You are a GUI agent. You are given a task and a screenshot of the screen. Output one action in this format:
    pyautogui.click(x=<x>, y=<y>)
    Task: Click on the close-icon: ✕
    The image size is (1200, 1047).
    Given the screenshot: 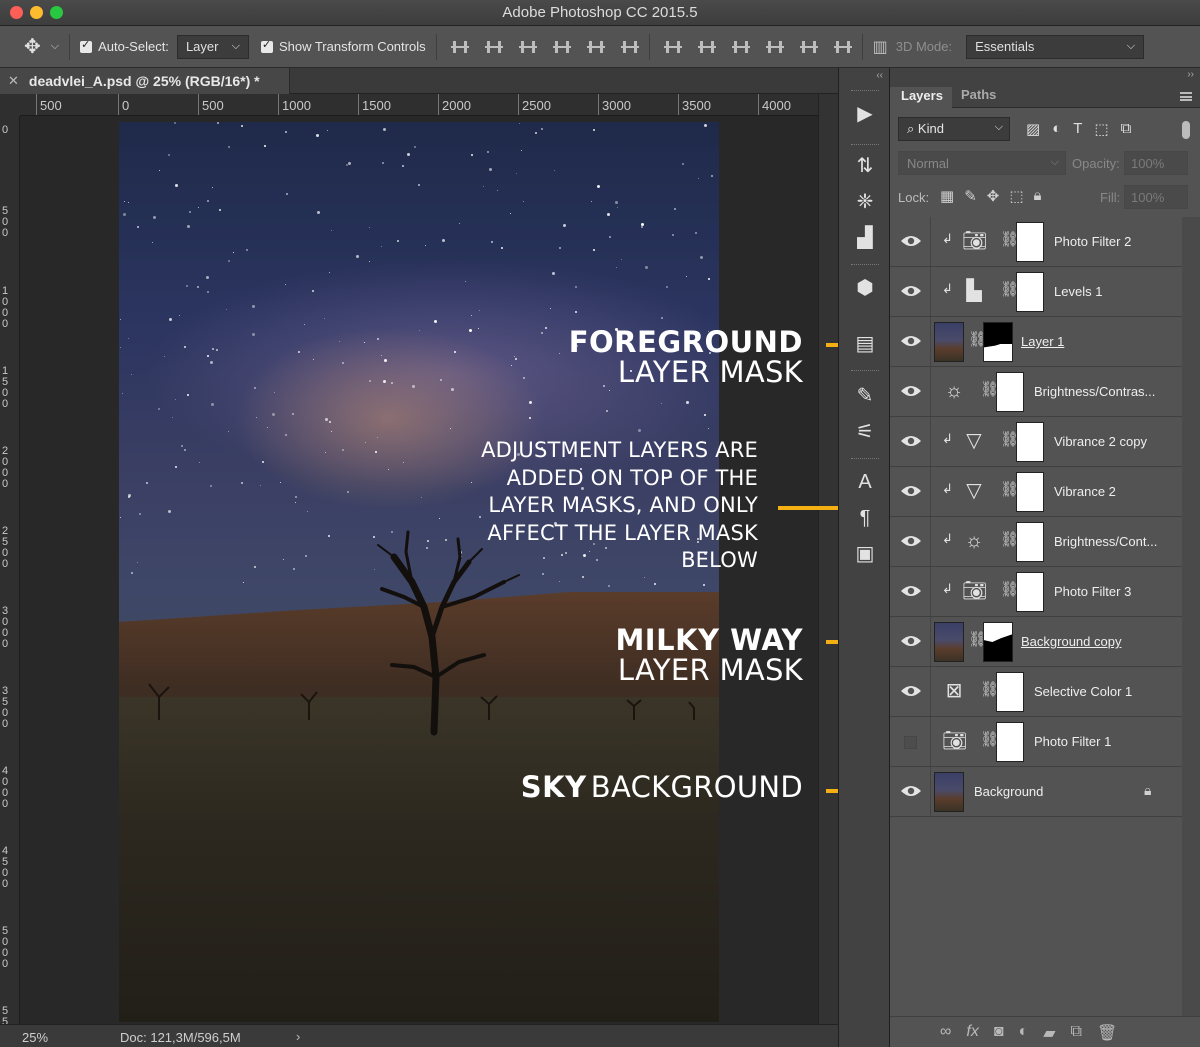 What is the action you would take?
    pyautogui.click(x=13, y=81)
    